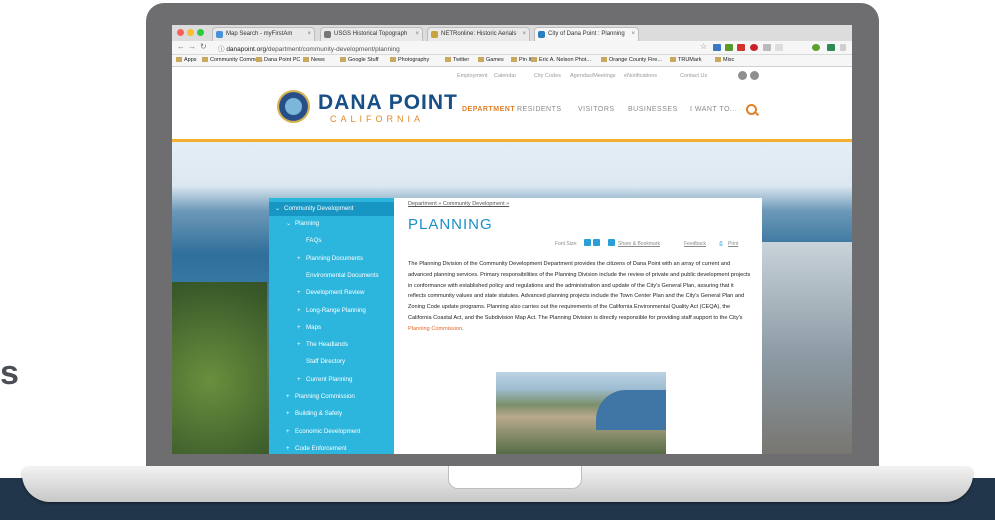 The height and width of the screenshot is (520, 995). Describe the element at coordinates (593, 76) in the screenshot. I see `utility-link: Agendas/Meetings` at that location.